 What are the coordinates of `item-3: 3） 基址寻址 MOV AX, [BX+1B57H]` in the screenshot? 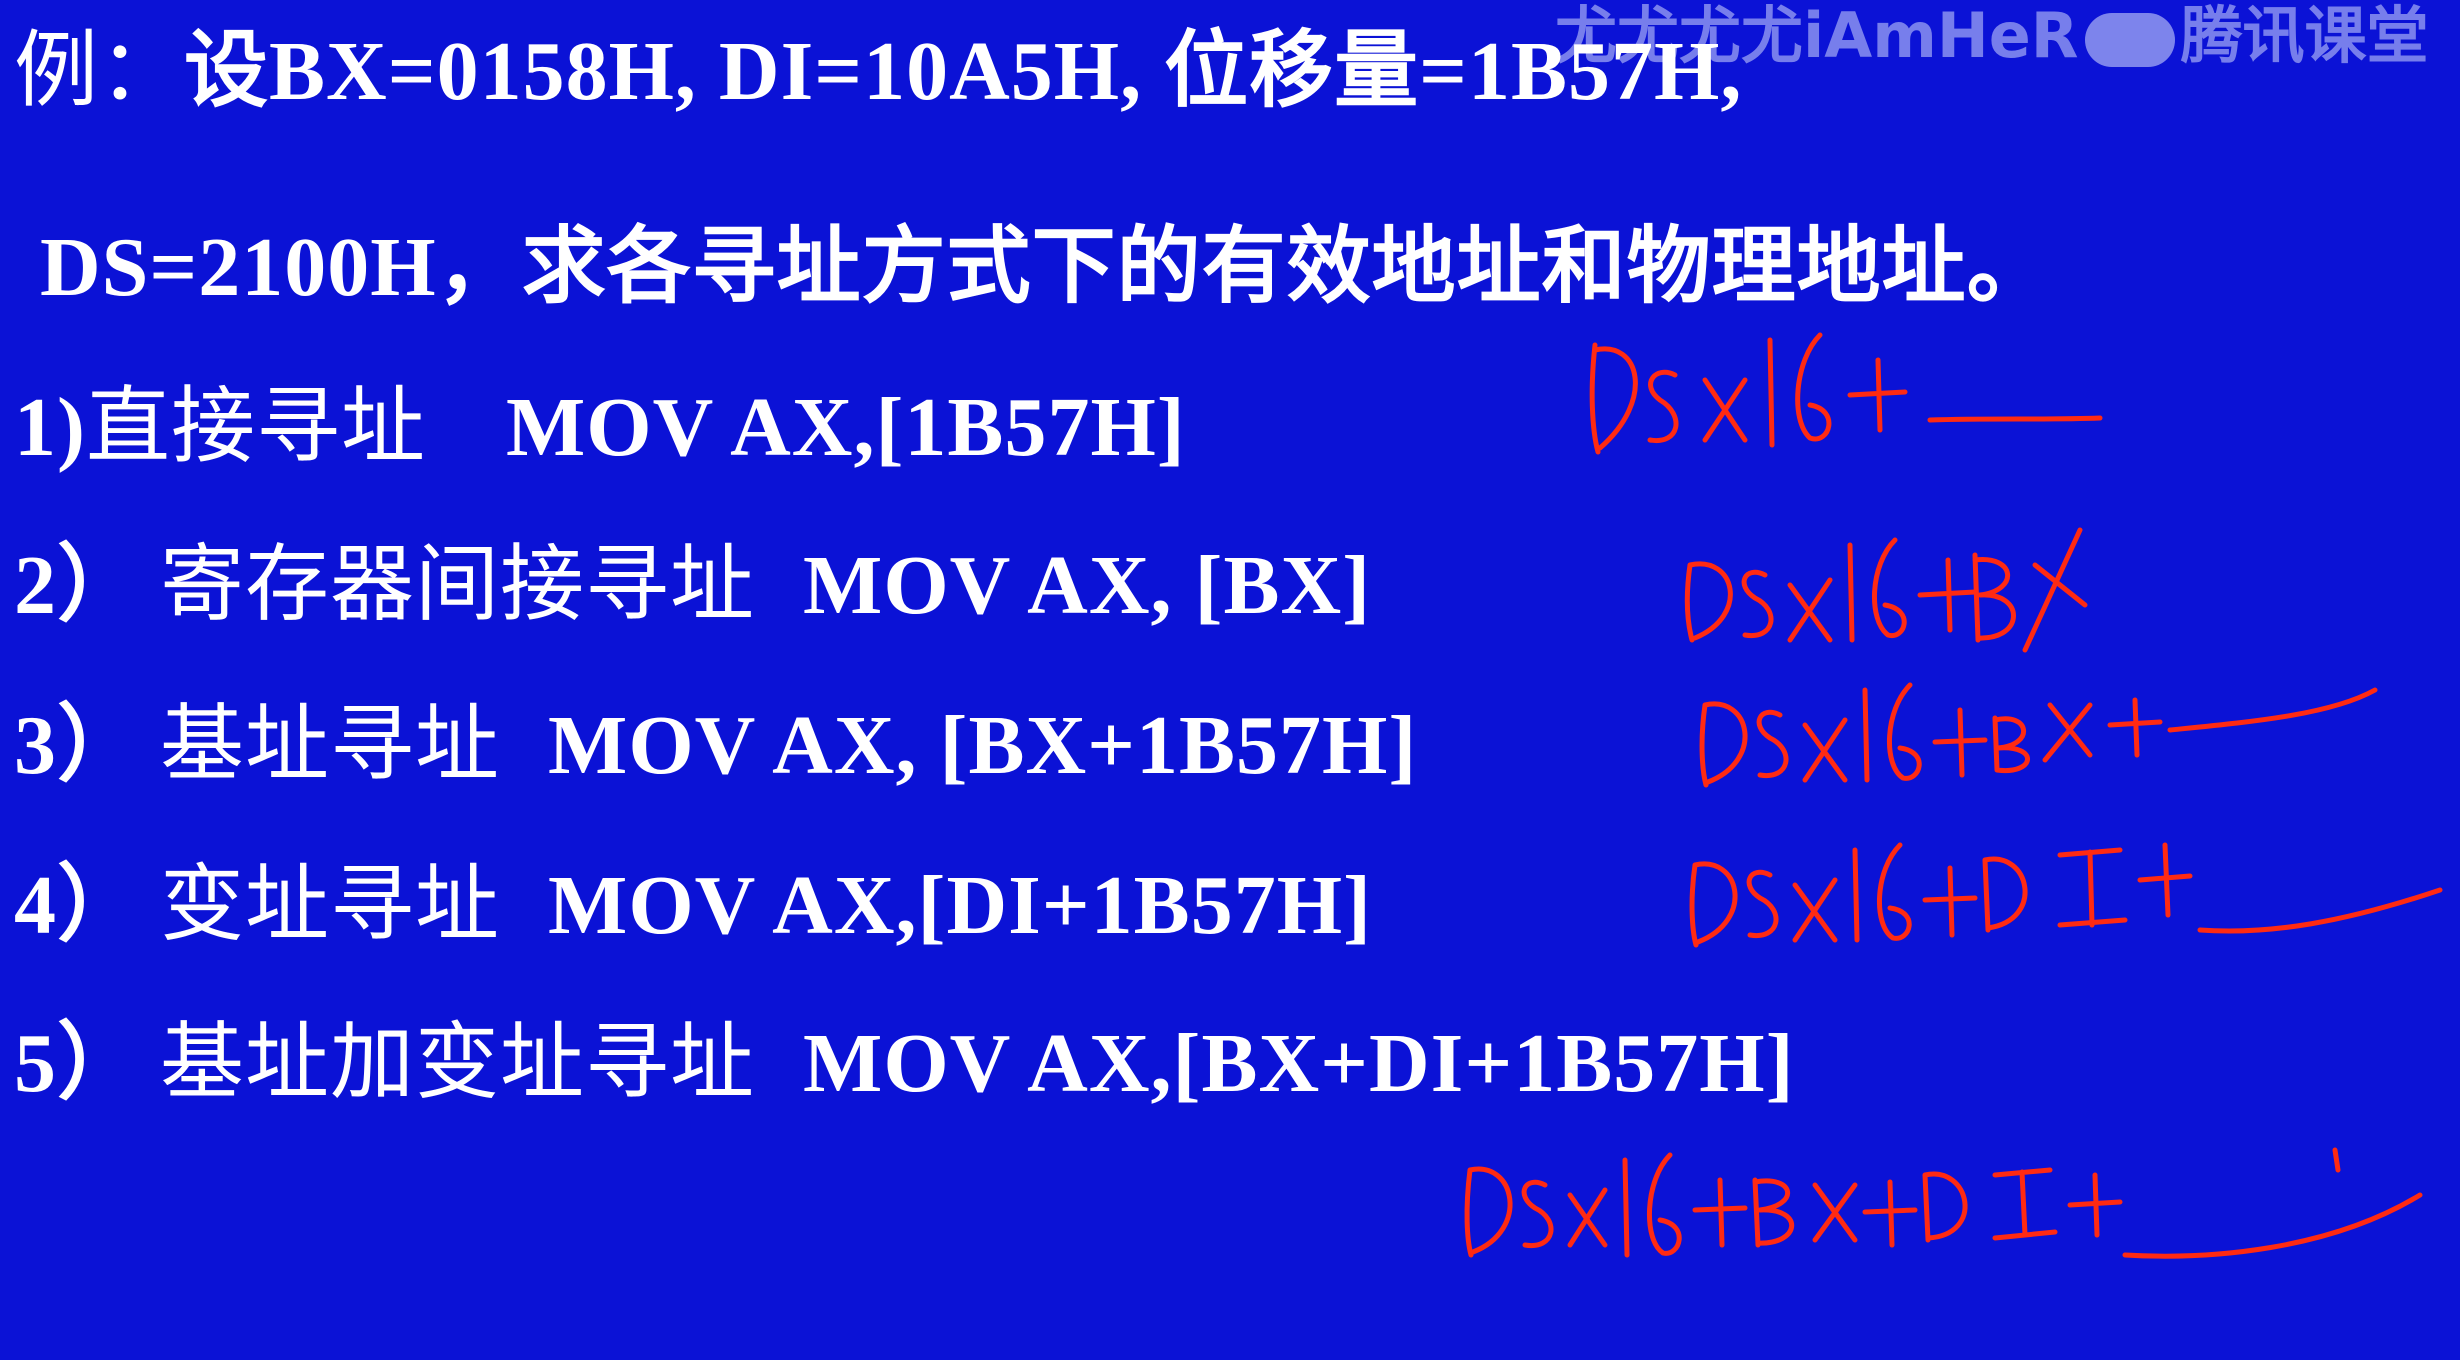 It's located at (715, 745).